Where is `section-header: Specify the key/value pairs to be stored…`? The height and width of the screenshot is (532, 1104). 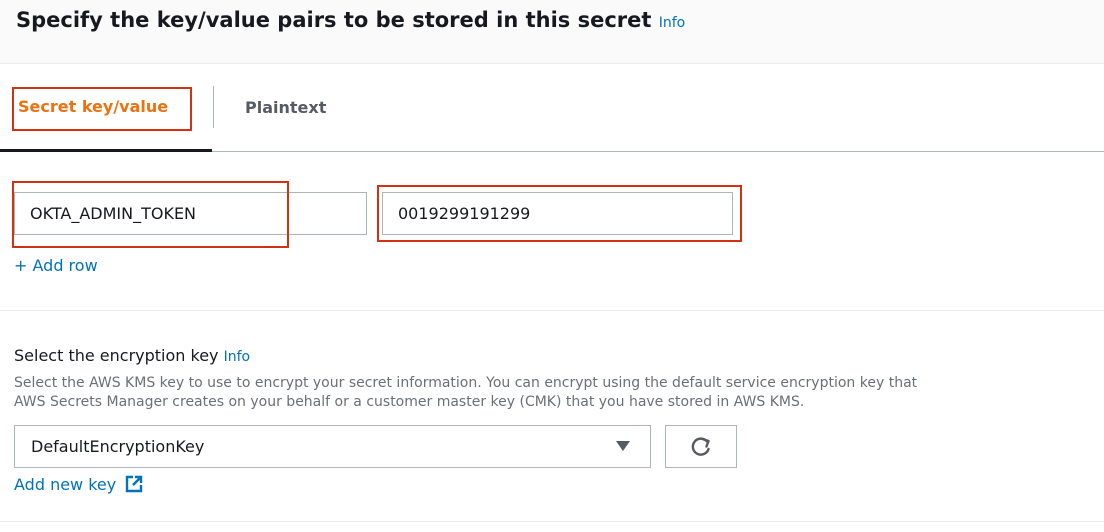
section-header: Specify the key/value pairs to be stored… is located at coordinates (552, 32).